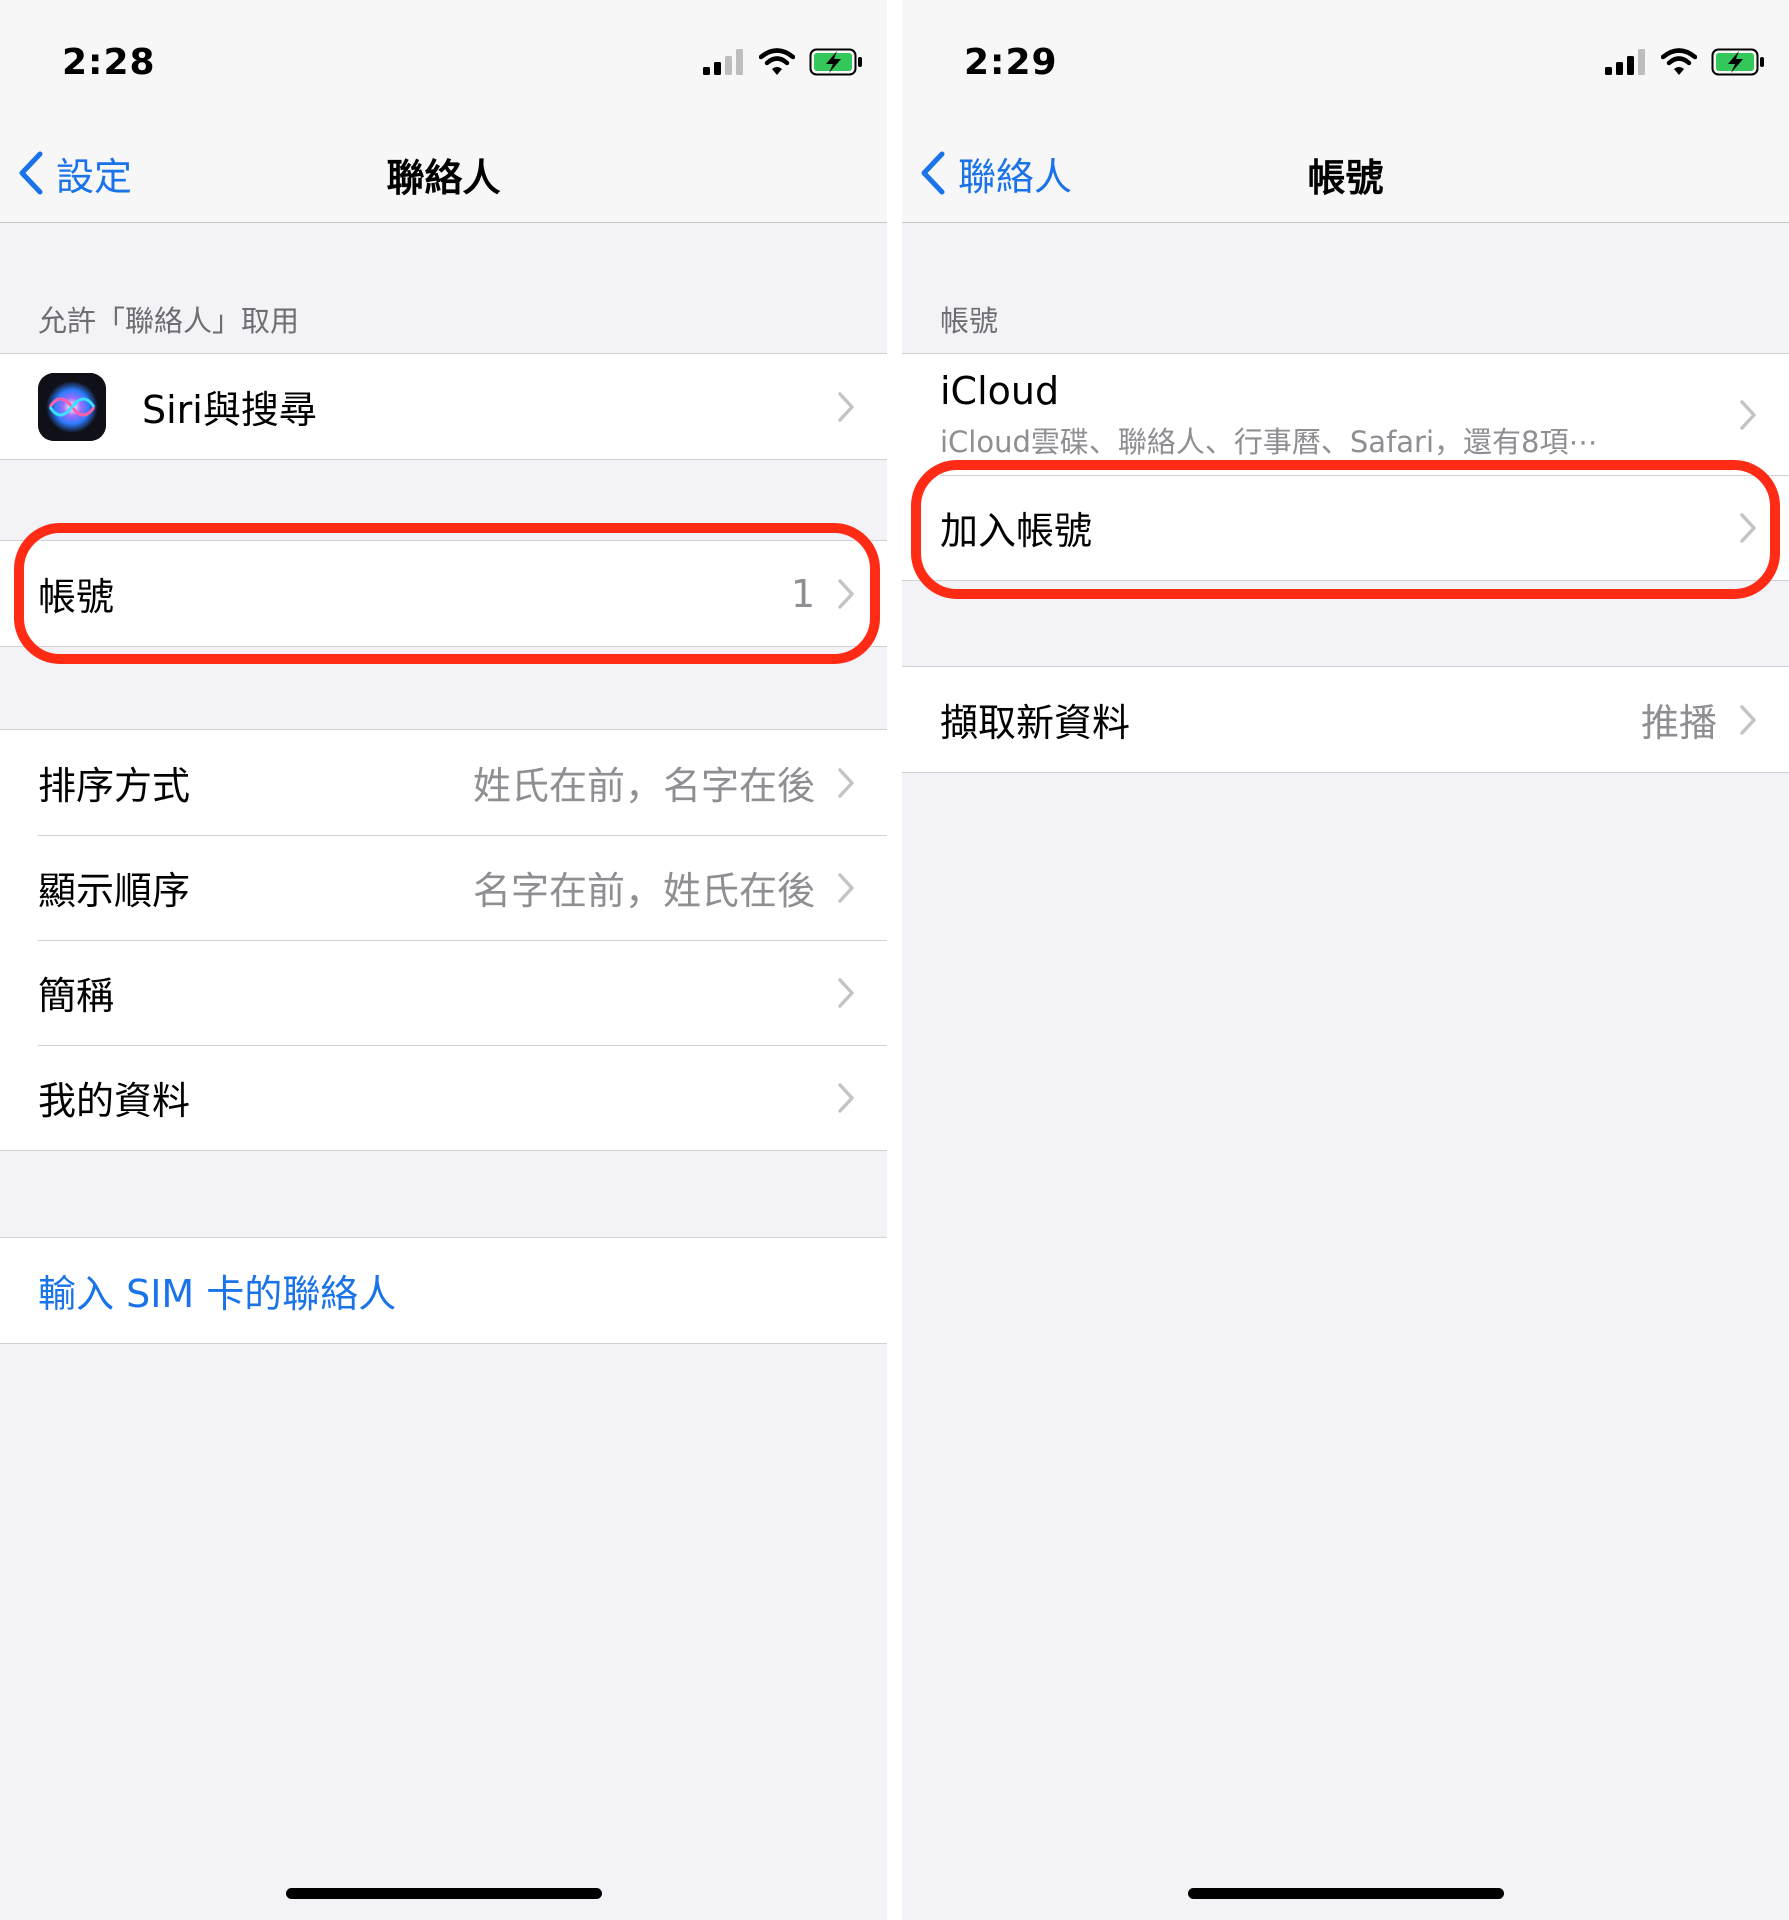 This screenshot has width=1789, height=1920. I want to click on fetch-group: 擷取新資料 推播, so click(1345, 719).